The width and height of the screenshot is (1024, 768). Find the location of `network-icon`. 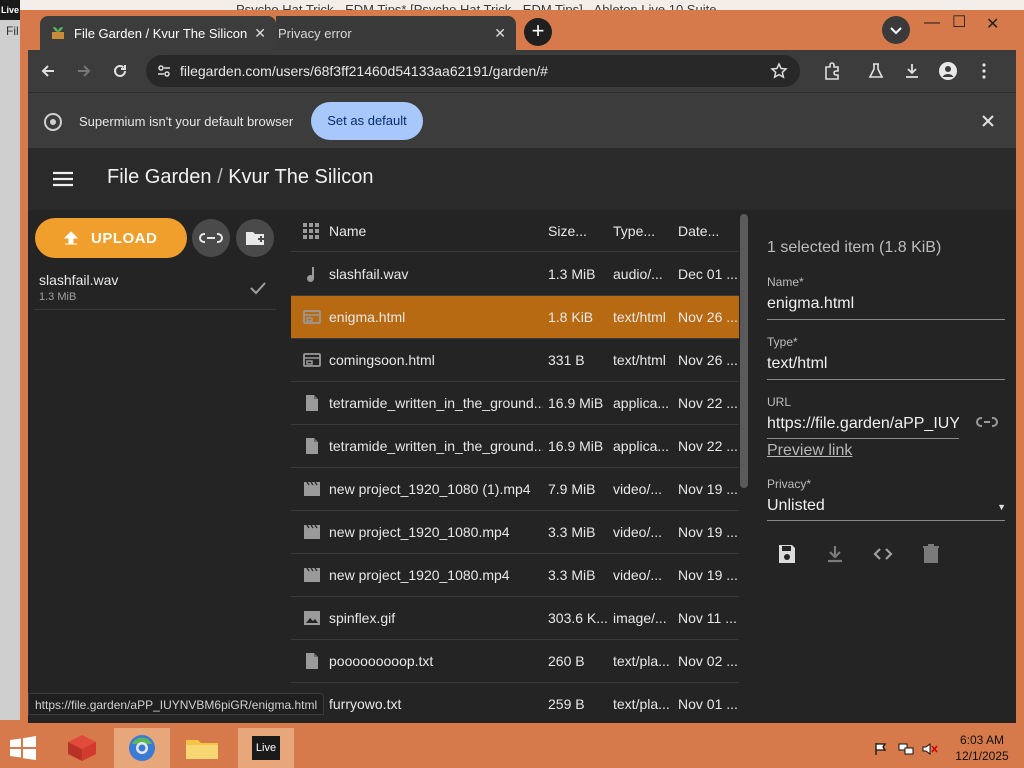

network-icon is located at coordinates (906, 749).